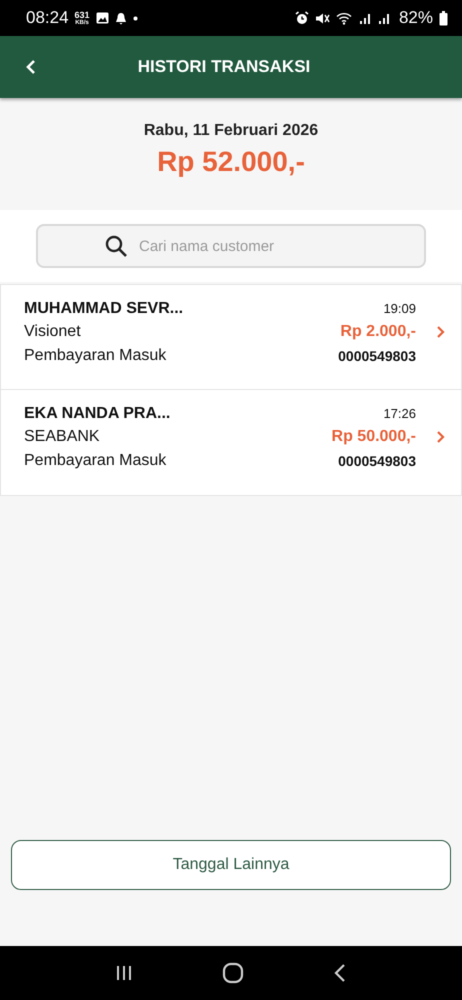  What do you see at coordinates (374, 437) in the screenshot?
I see `transaction-amount: Rp 50.000,-` at bounding box center [374, 437].